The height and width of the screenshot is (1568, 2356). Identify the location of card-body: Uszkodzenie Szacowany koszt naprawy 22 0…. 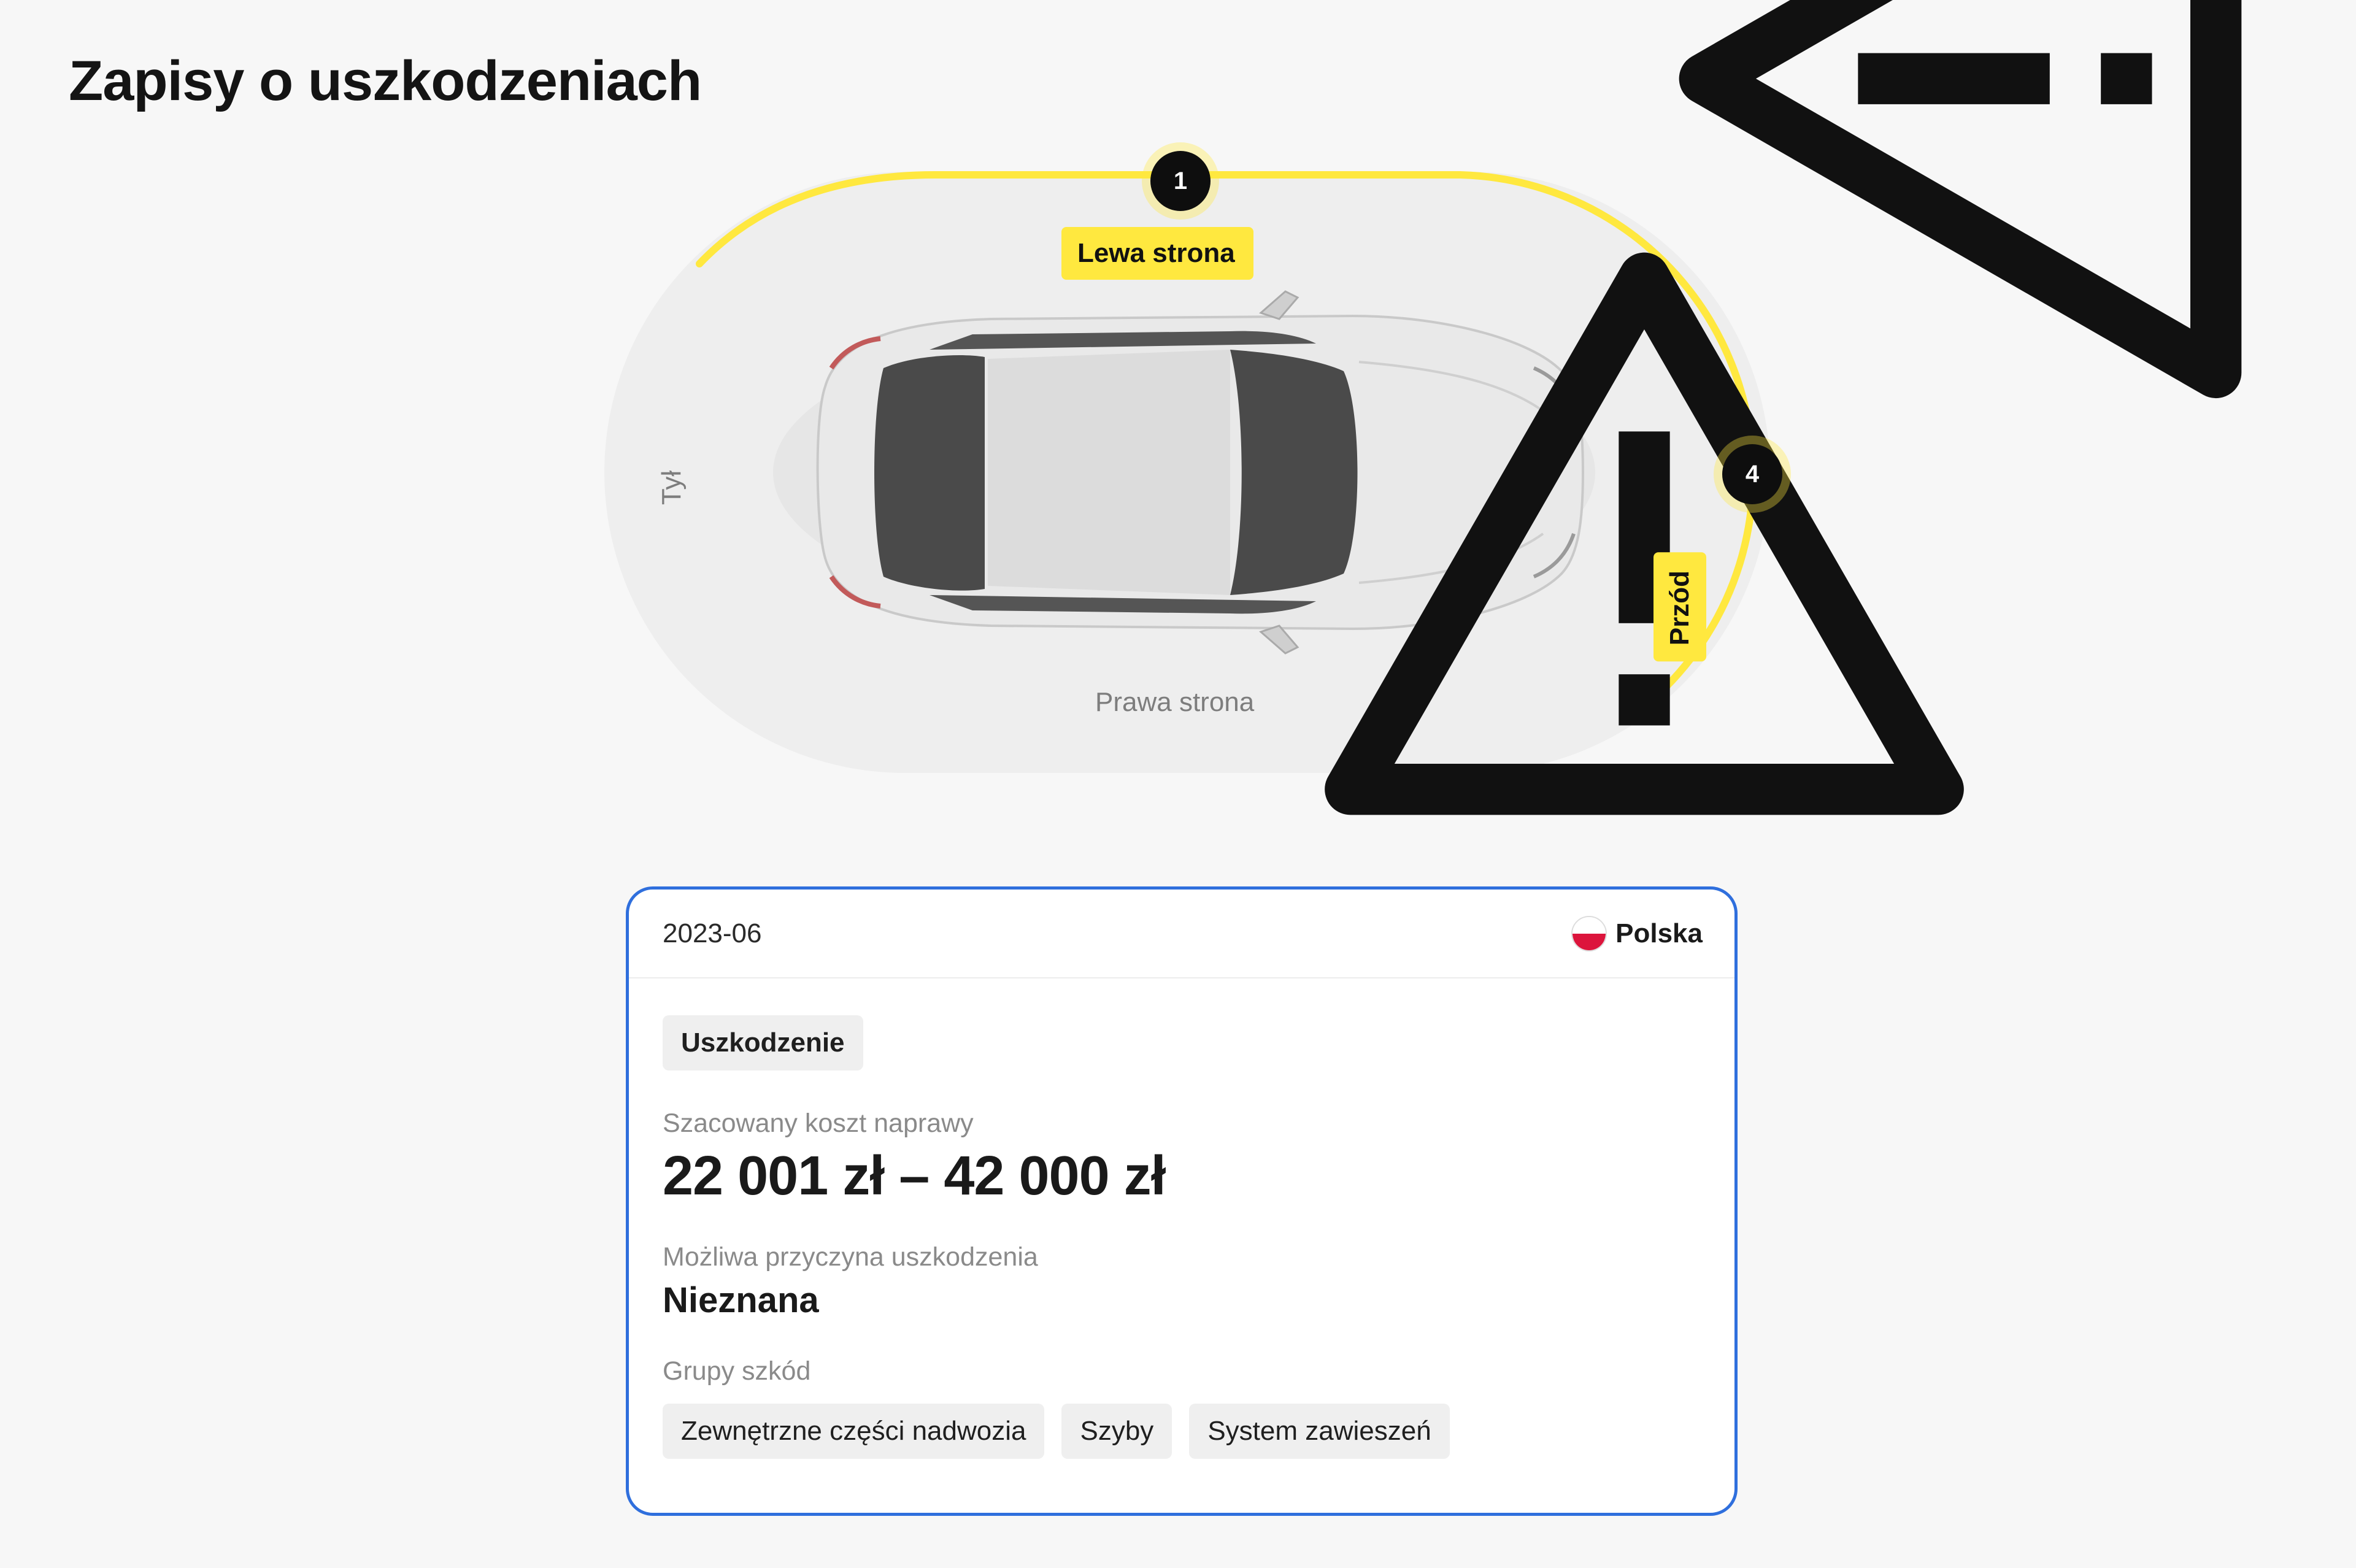
(1181, 1218).